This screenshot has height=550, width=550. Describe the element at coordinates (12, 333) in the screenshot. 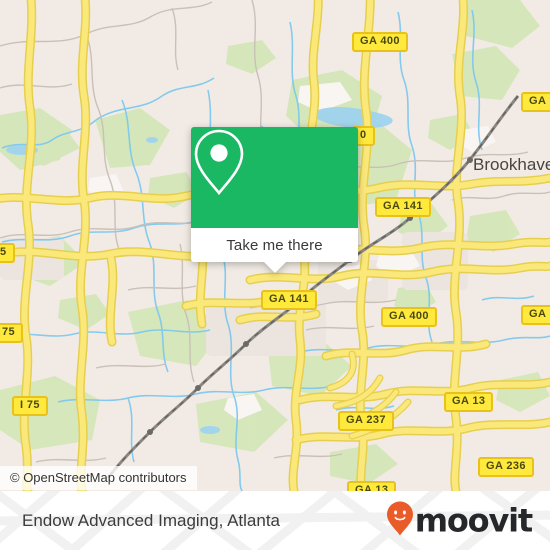

I see `route-shield: 75` at that location.